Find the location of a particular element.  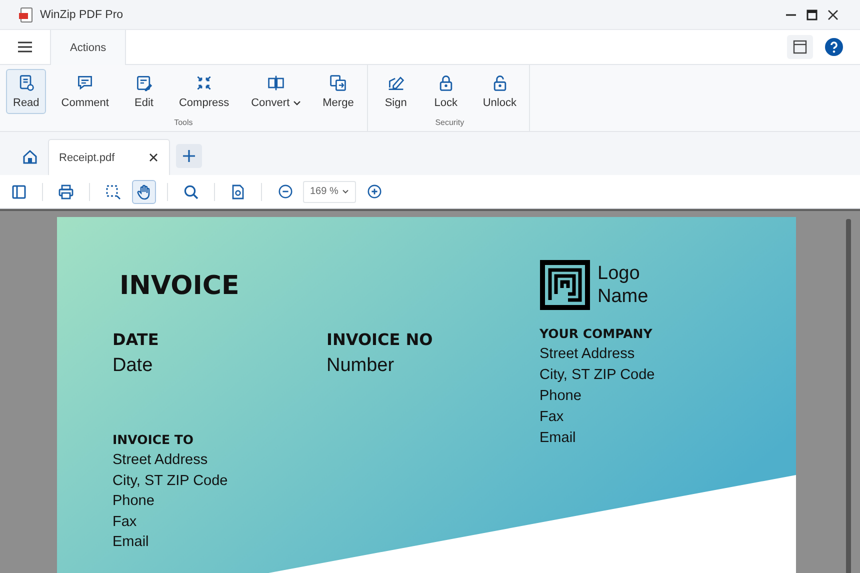

menu-icon is located at coordinates (25, 47).